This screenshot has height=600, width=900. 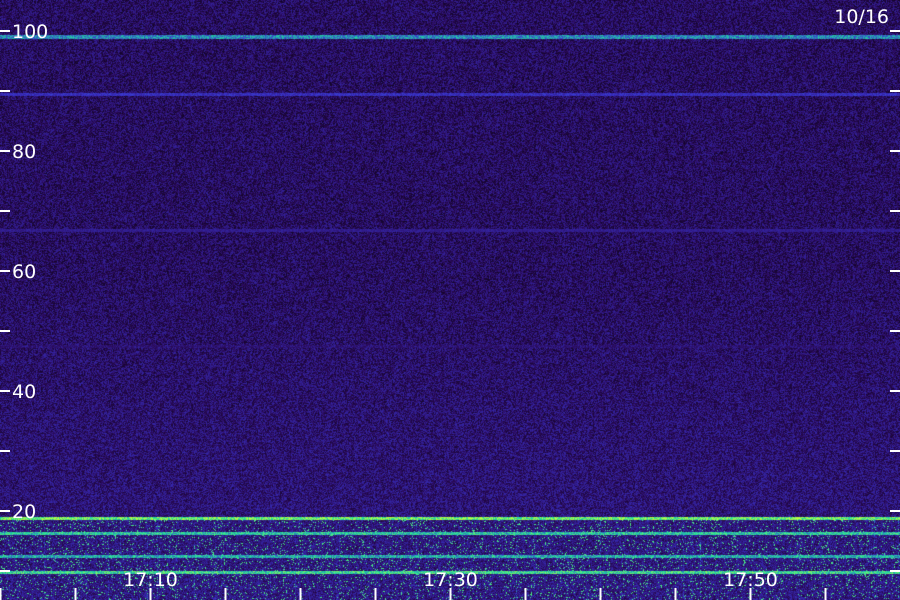 What do you see at coordinates (750, 580) in the screenshot?
I see `x-tick-label: 17:50` at bounding box center [750, 580].